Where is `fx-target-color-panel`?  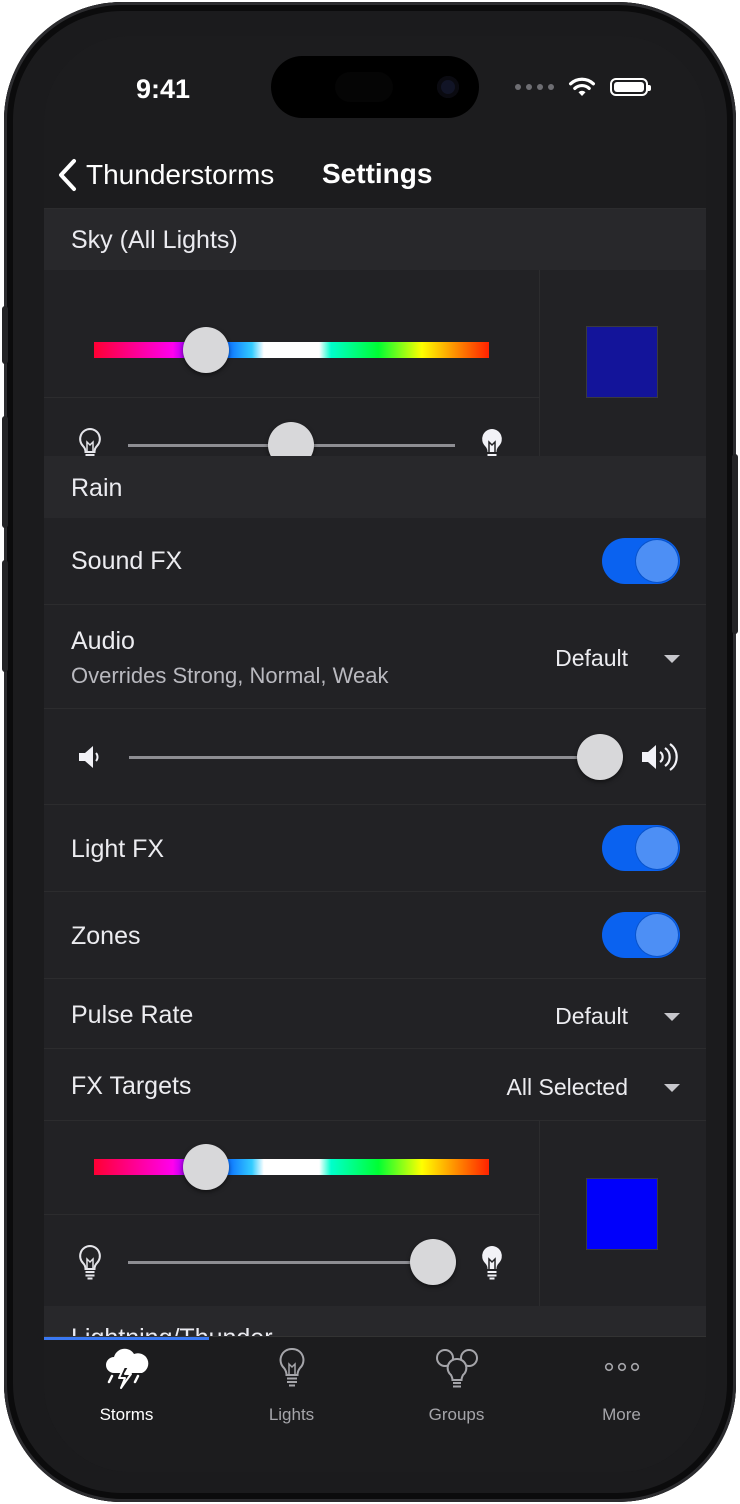 fx-target-color-panel is located at coordinates (375, 1213).